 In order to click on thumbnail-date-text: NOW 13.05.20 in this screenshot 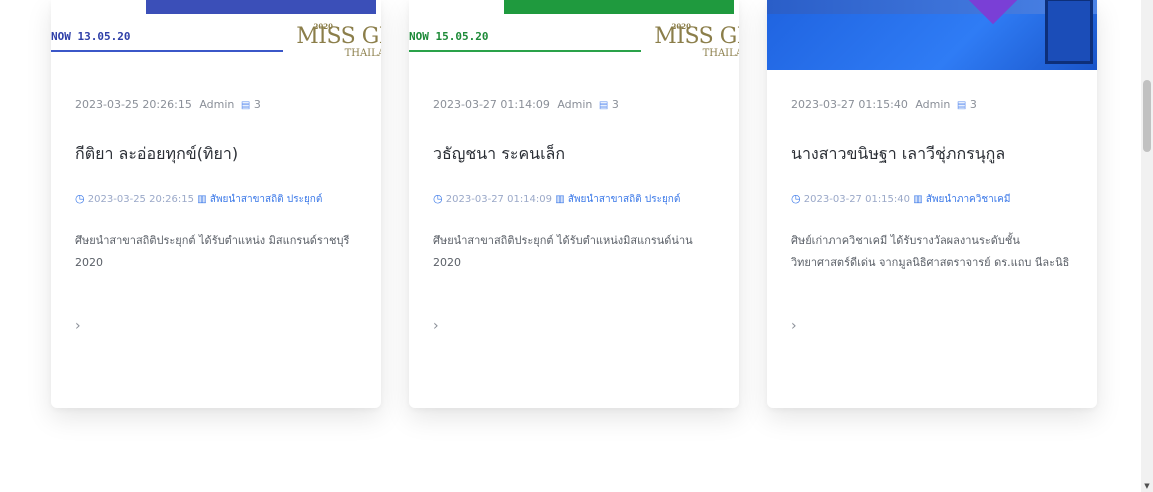, I will do `click(91, 36)`.